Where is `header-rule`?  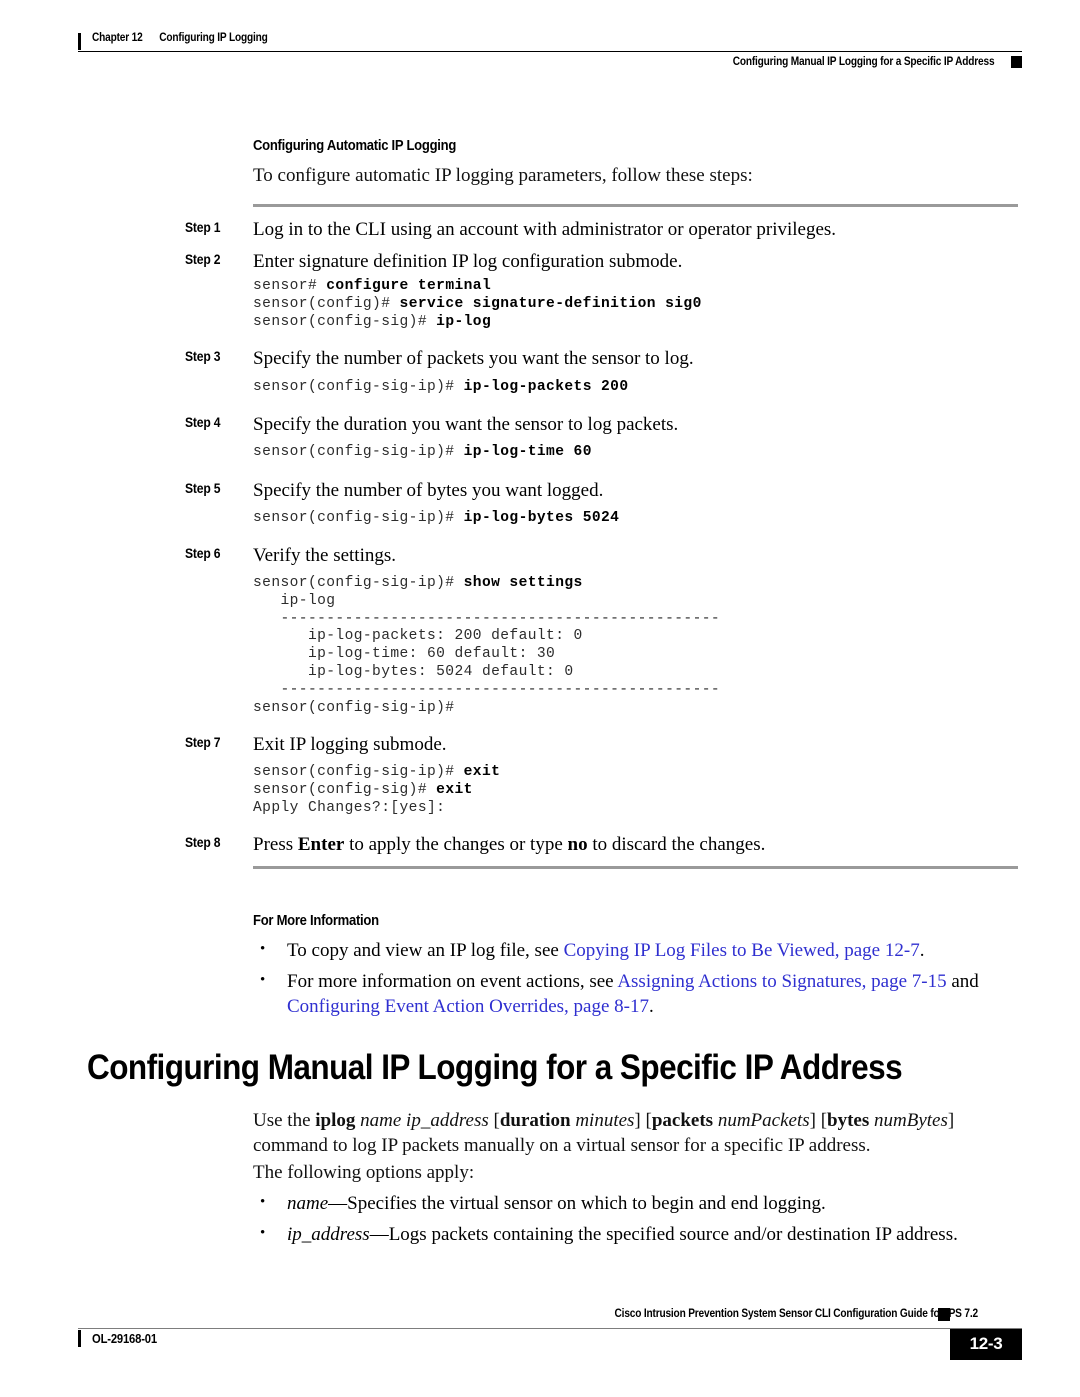
header-rule is located at coordinates (550, 51).